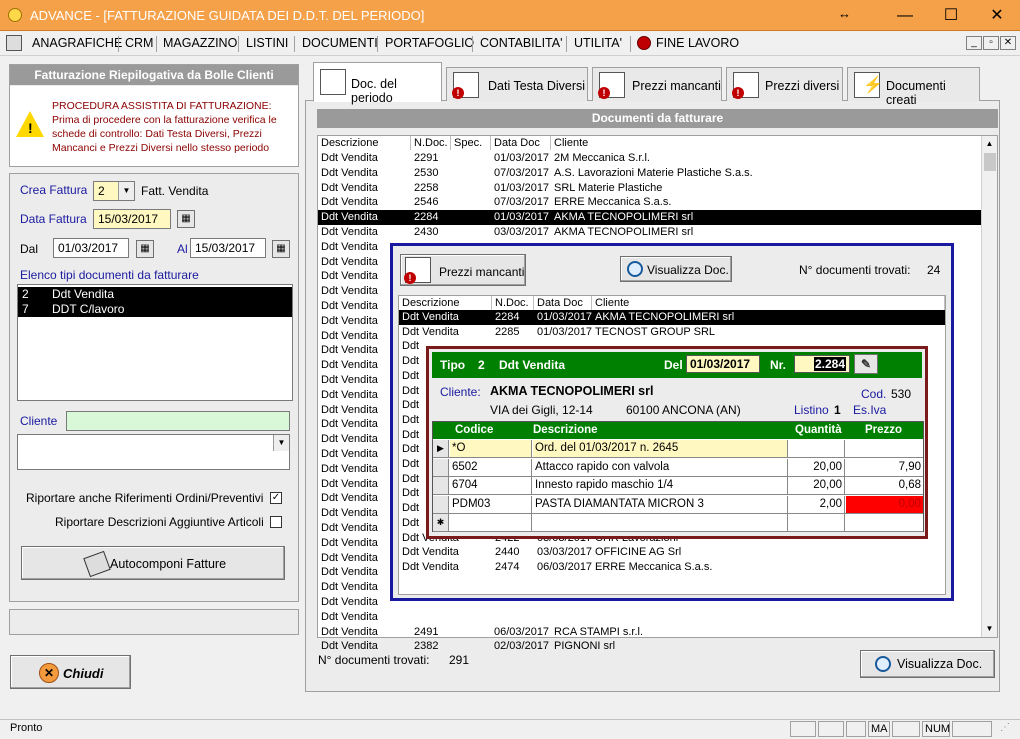 The image size is (1020, 739). What do you see at coordinates (155, 294) in the screenshot?
I see `list-item: 2 Ddt Vendita` at bounding box center [155, 294].